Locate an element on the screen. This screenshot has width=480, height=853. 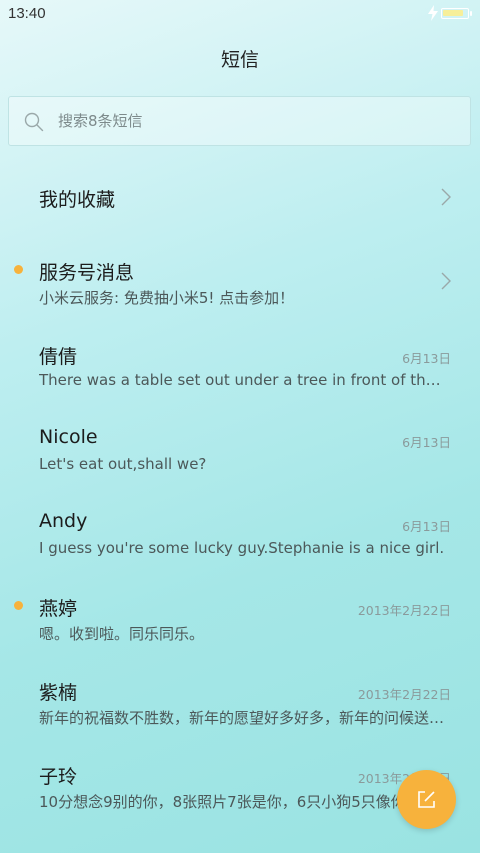
service-preview: 小米云服务: 免费抽小米5! 点击参加！ is located at coordinates (167, 298).